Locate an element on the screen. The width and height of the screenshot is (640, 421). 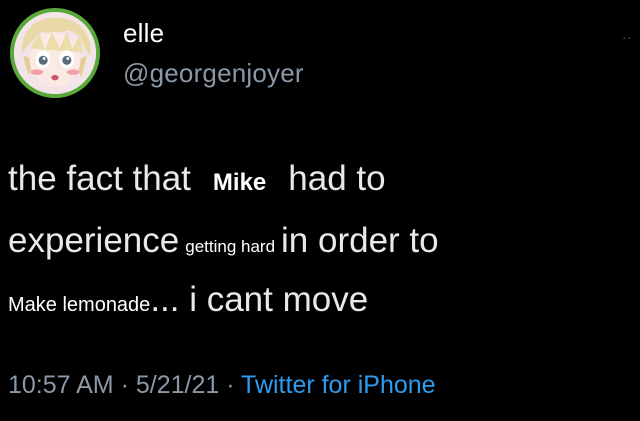
anime-avatar-icon is located at coordinates (55, 53).